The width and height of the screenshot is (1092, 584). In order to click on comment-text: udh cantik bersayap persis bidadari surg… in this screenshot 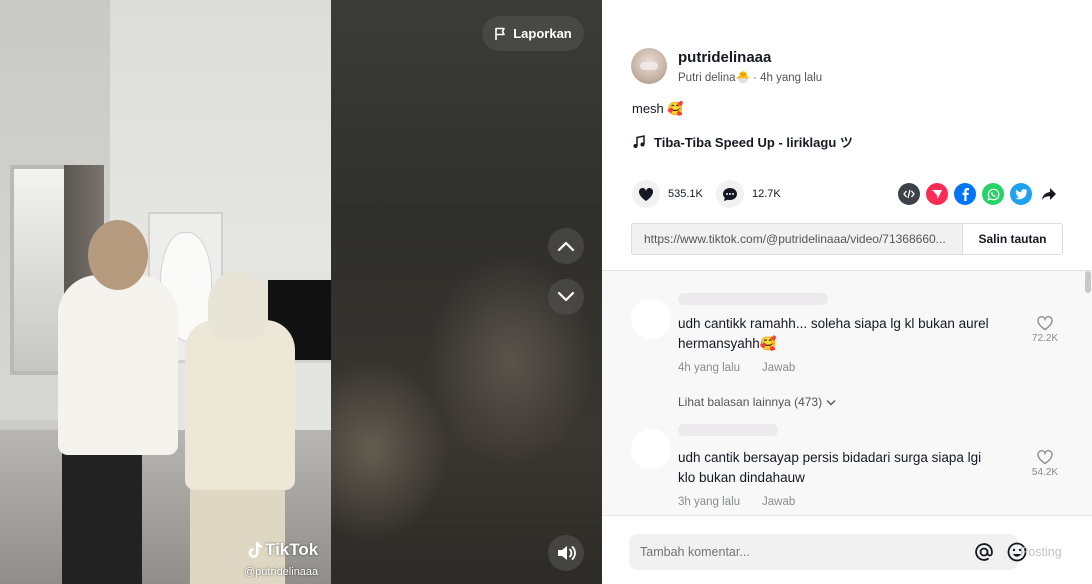, I will do `click(830, 467)`.